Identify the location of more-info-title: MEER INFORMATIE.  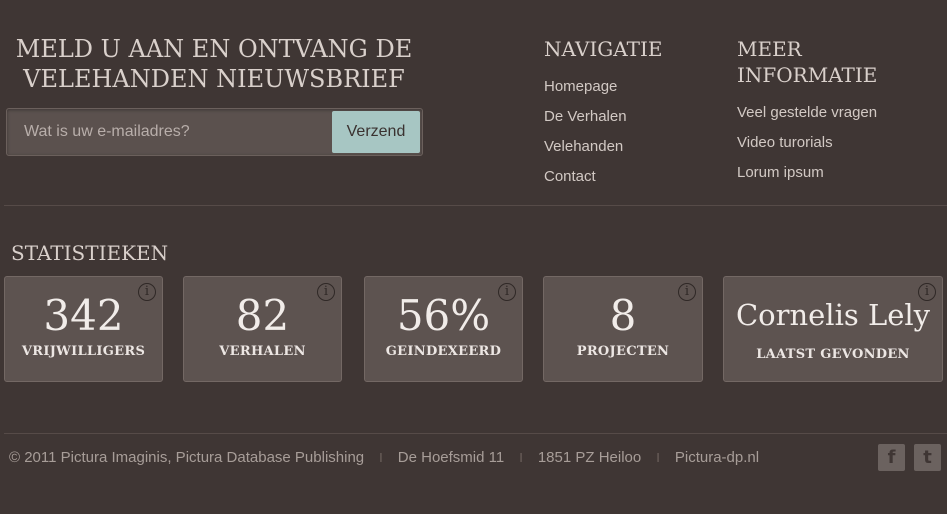
(807, 62).